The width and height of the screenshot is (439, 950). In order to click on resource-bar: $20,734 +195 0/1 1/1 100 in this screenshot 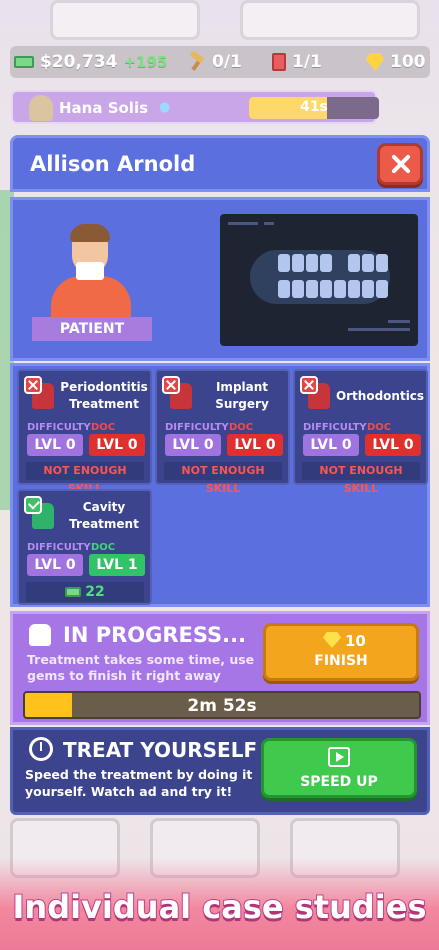, I will do `click(220, 62)`.